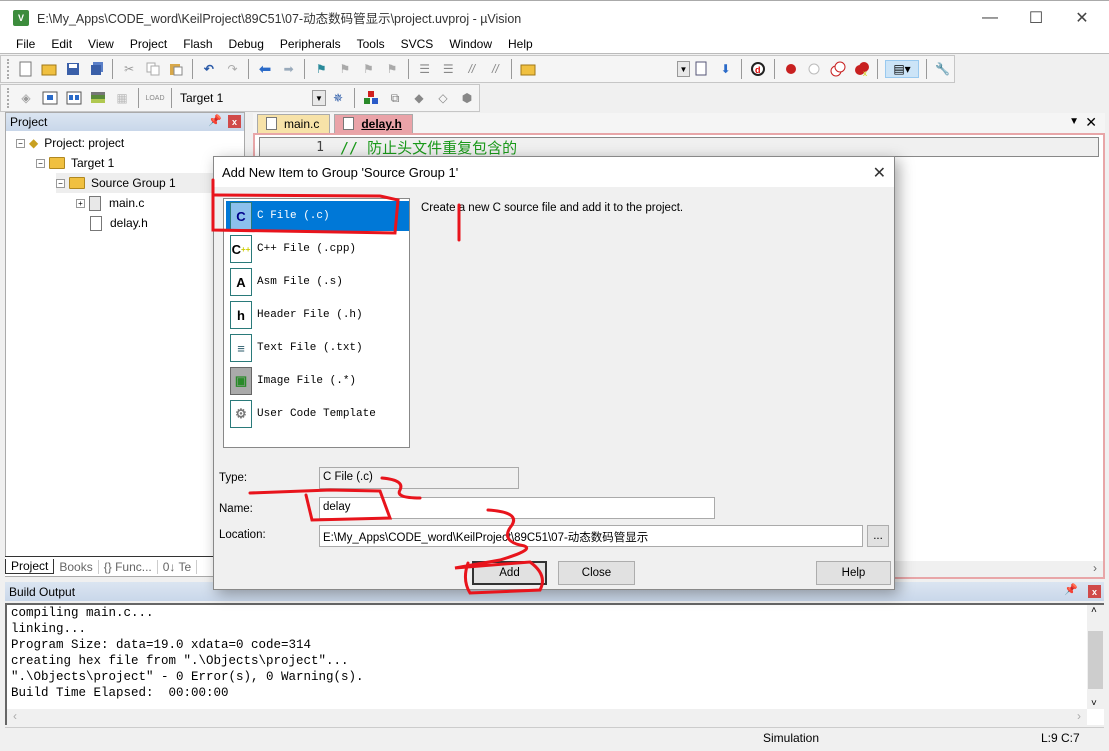 The width and height of the screenshot is (1109, 751). Describe the element at coordinates (310, 44) in the screenshot. I see `menu-peripherals: Peripherals` at that location.